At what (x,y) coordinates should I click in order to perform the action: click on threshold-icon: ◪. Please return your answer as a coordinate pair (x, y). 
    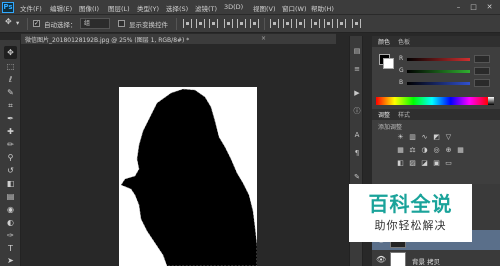
    Looking at the image, I should click on (424, 163).